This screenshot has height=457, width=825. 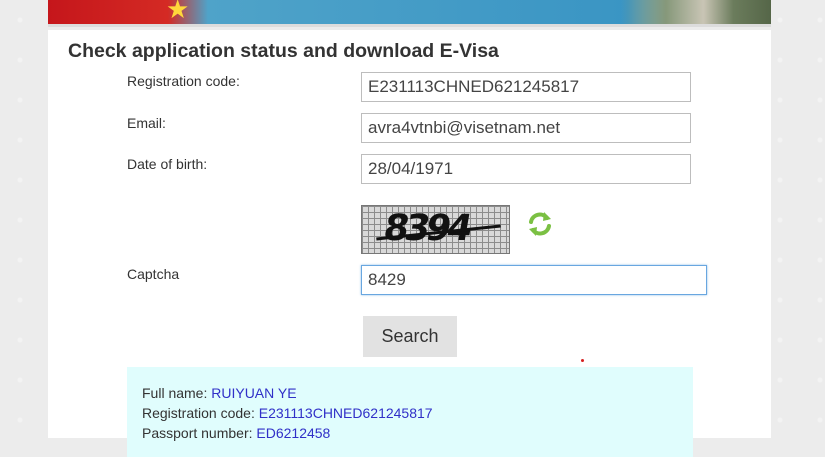 What do you see at coordinates (534, 280) in the screenshot?
I see `captcha-input` at bounding box center [534, 280].